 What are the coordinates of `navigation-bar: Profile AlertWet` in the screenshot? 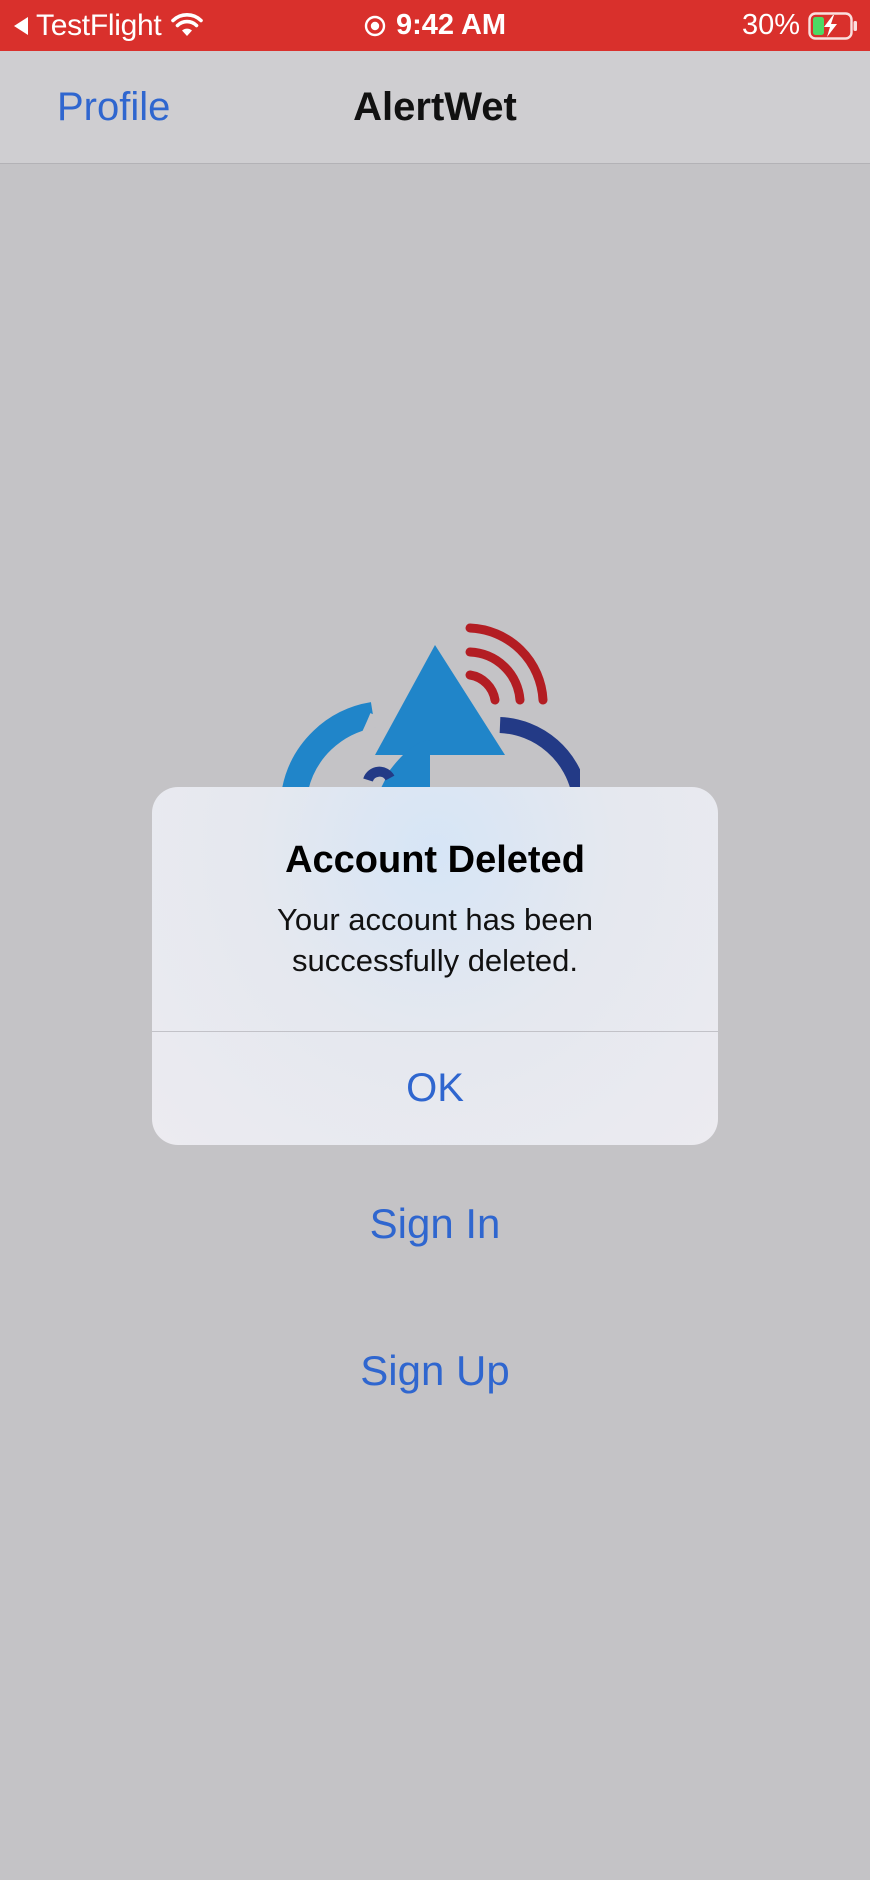 It's located at (435, 107).